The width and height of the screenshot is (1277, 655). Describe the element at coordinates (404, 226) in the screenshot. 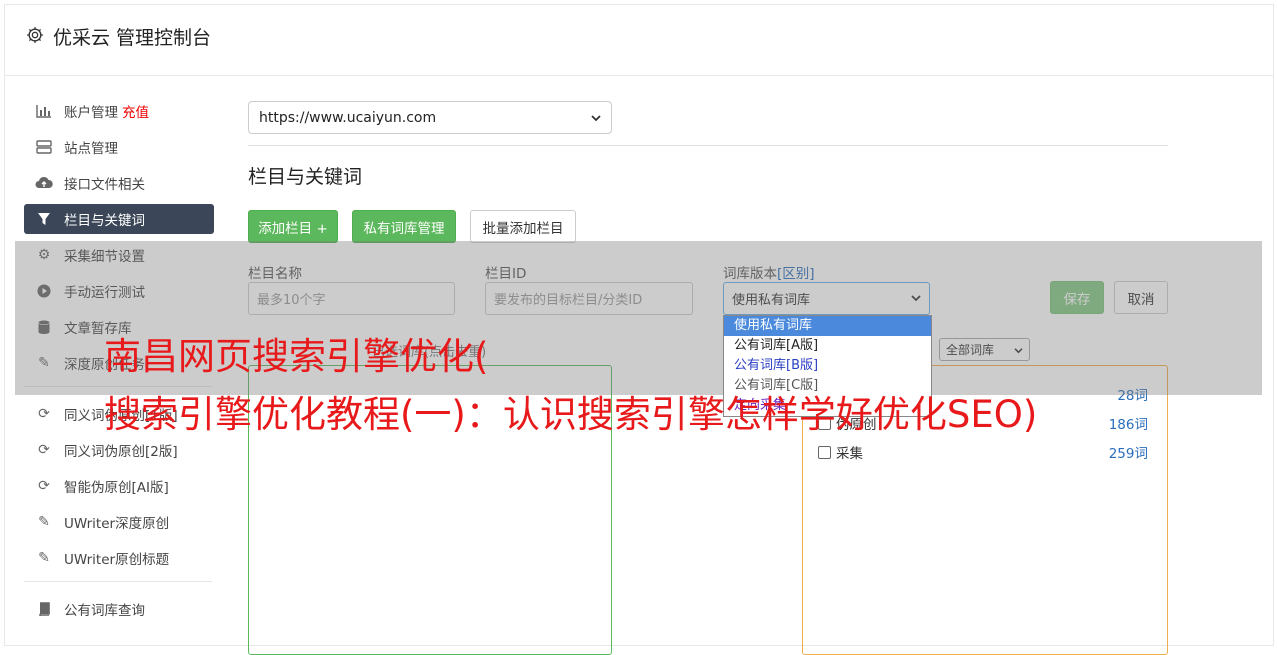

I see `private-lib-button: 私有词库管理` at that location.